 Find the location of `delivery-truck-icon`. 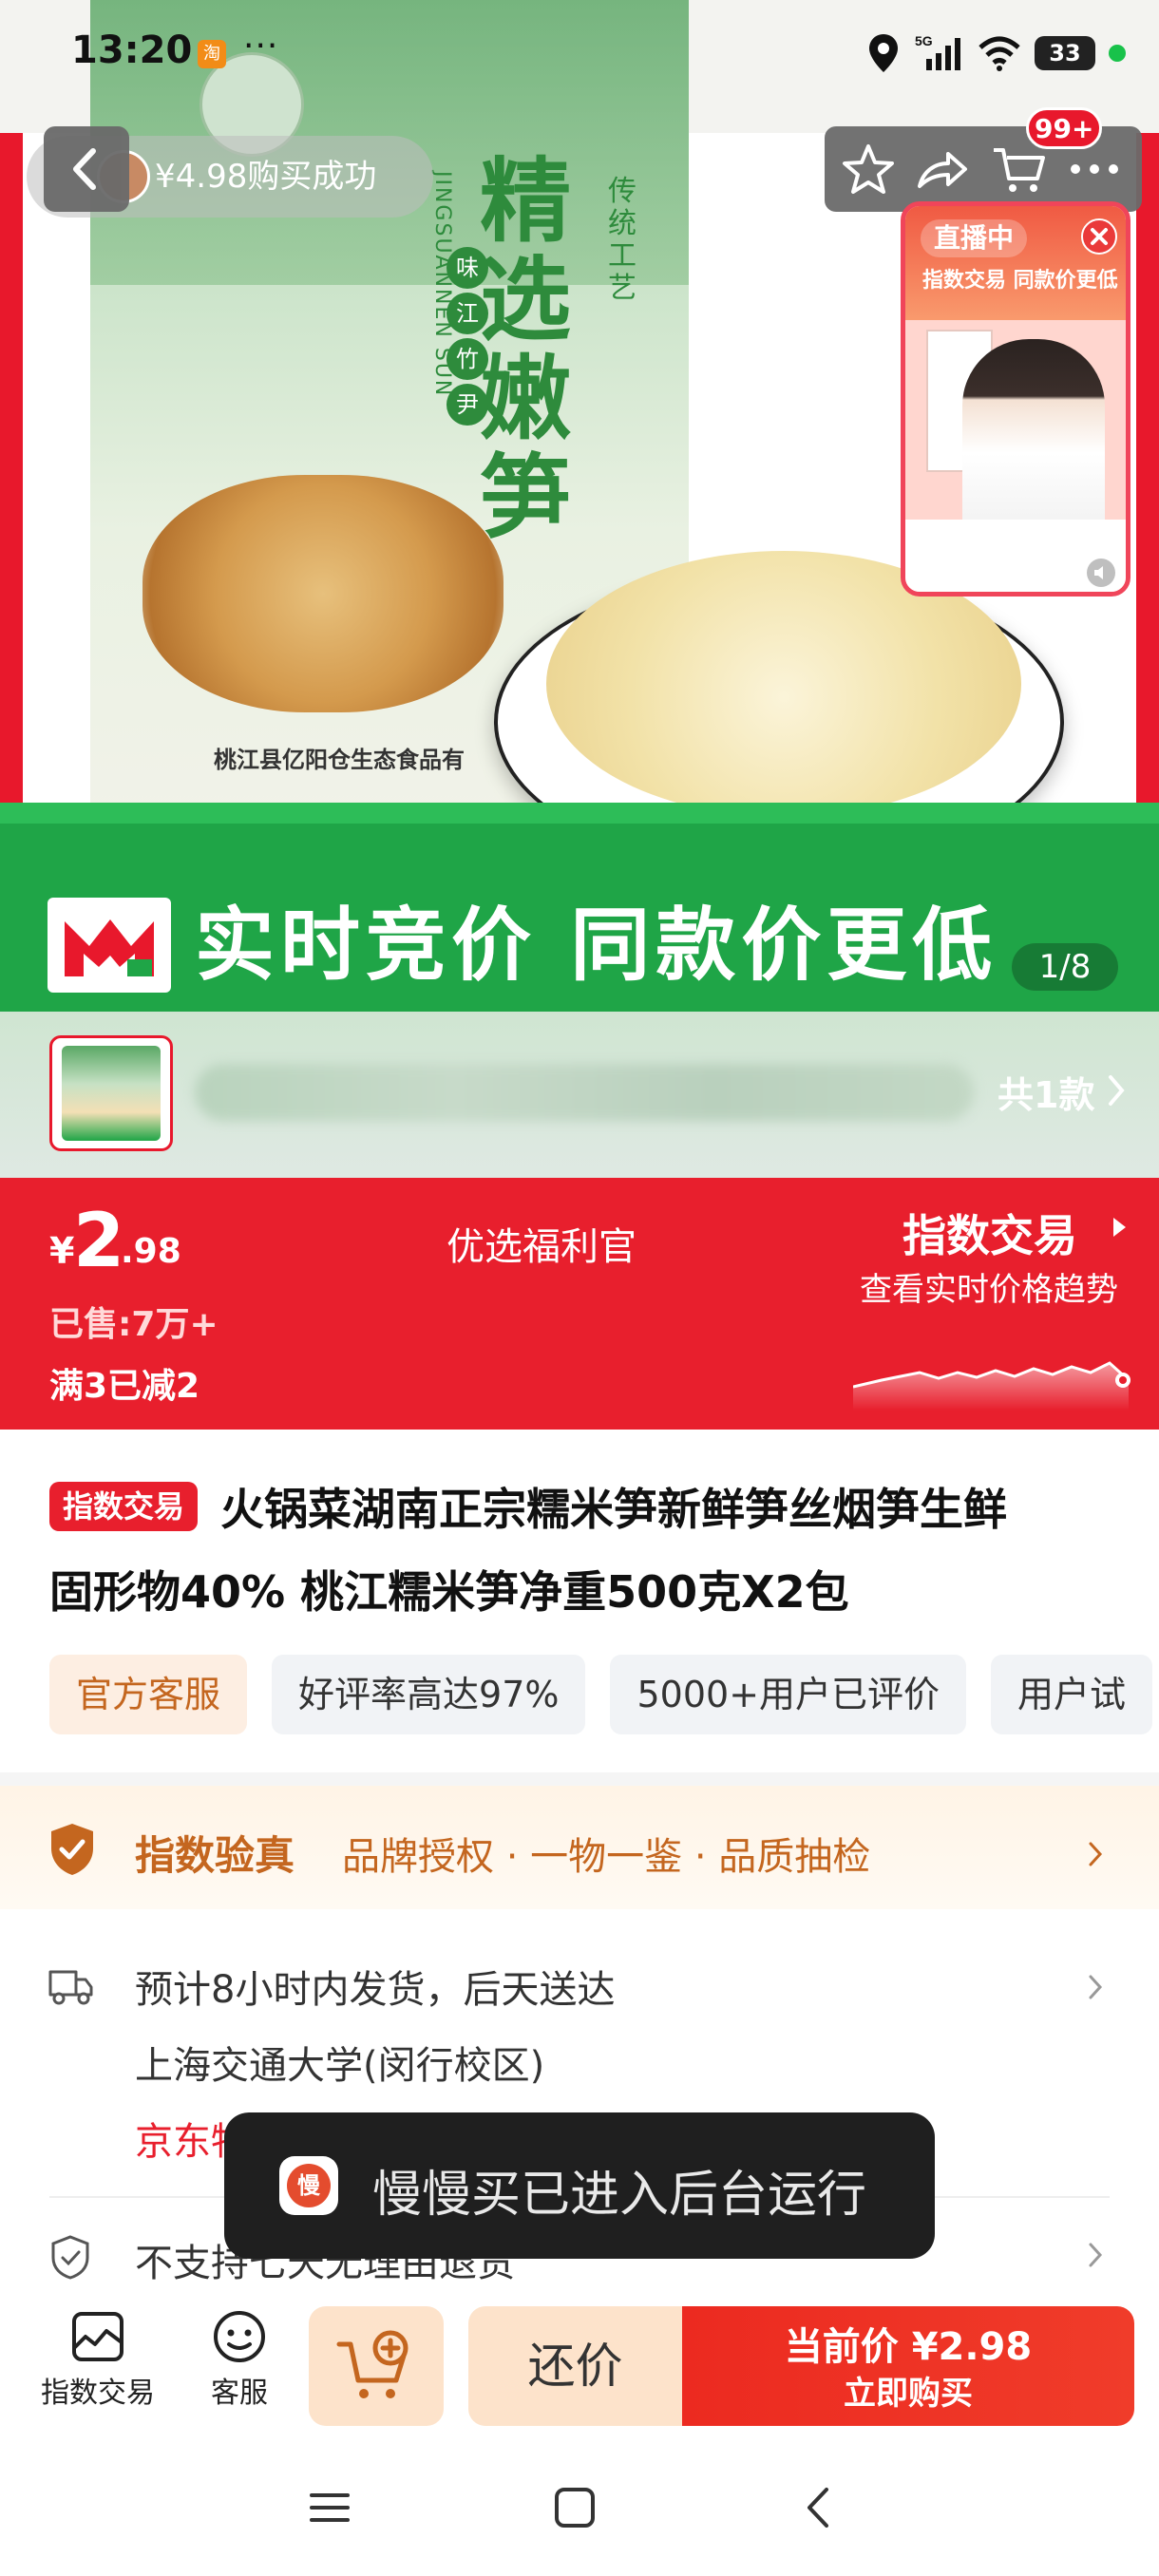

delivery-truck-icon is located at coordinates (70, 1987).